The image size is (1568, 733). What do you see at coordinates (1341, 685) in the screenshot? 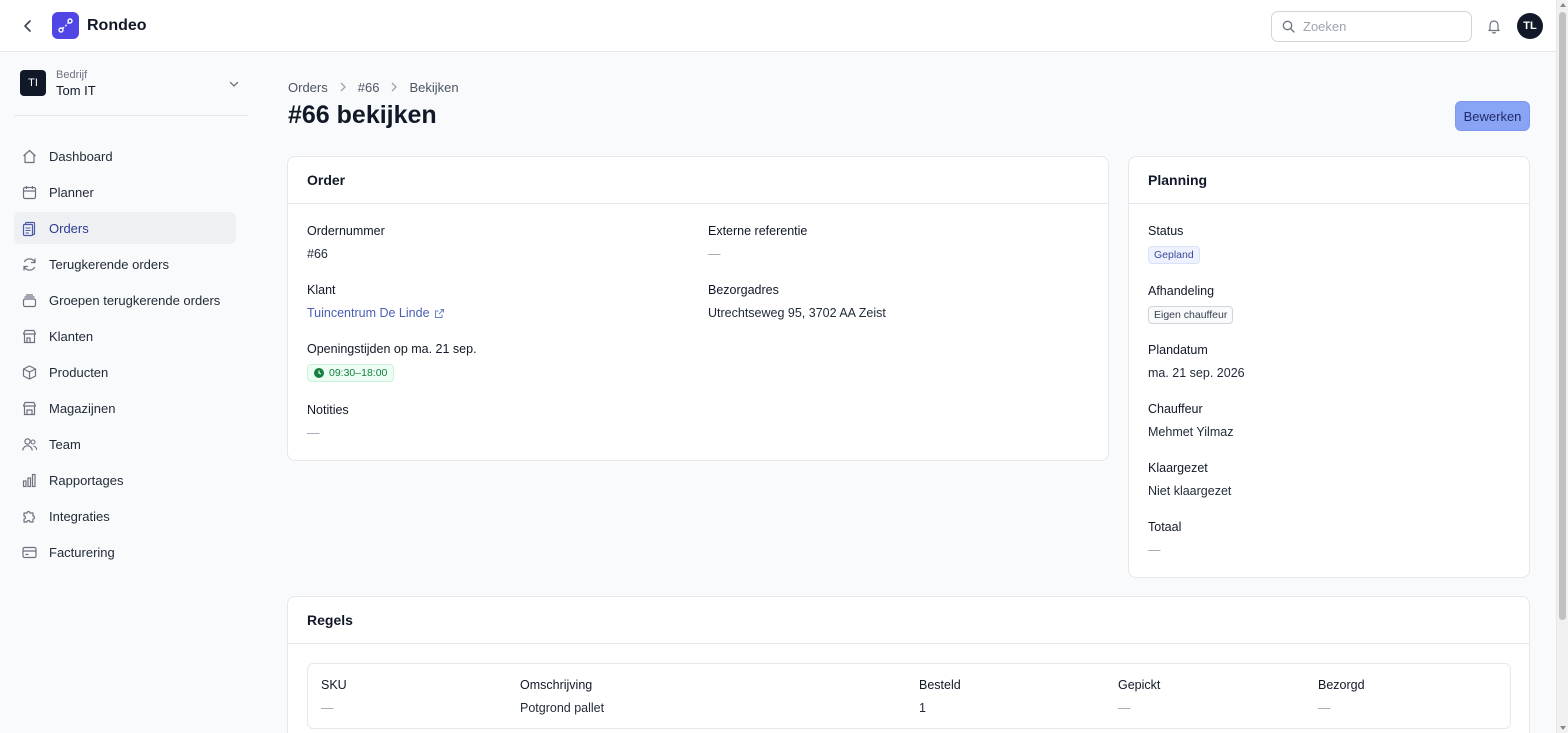
I see `column-header: Bezorgd` at bounding box center [1341, 685].